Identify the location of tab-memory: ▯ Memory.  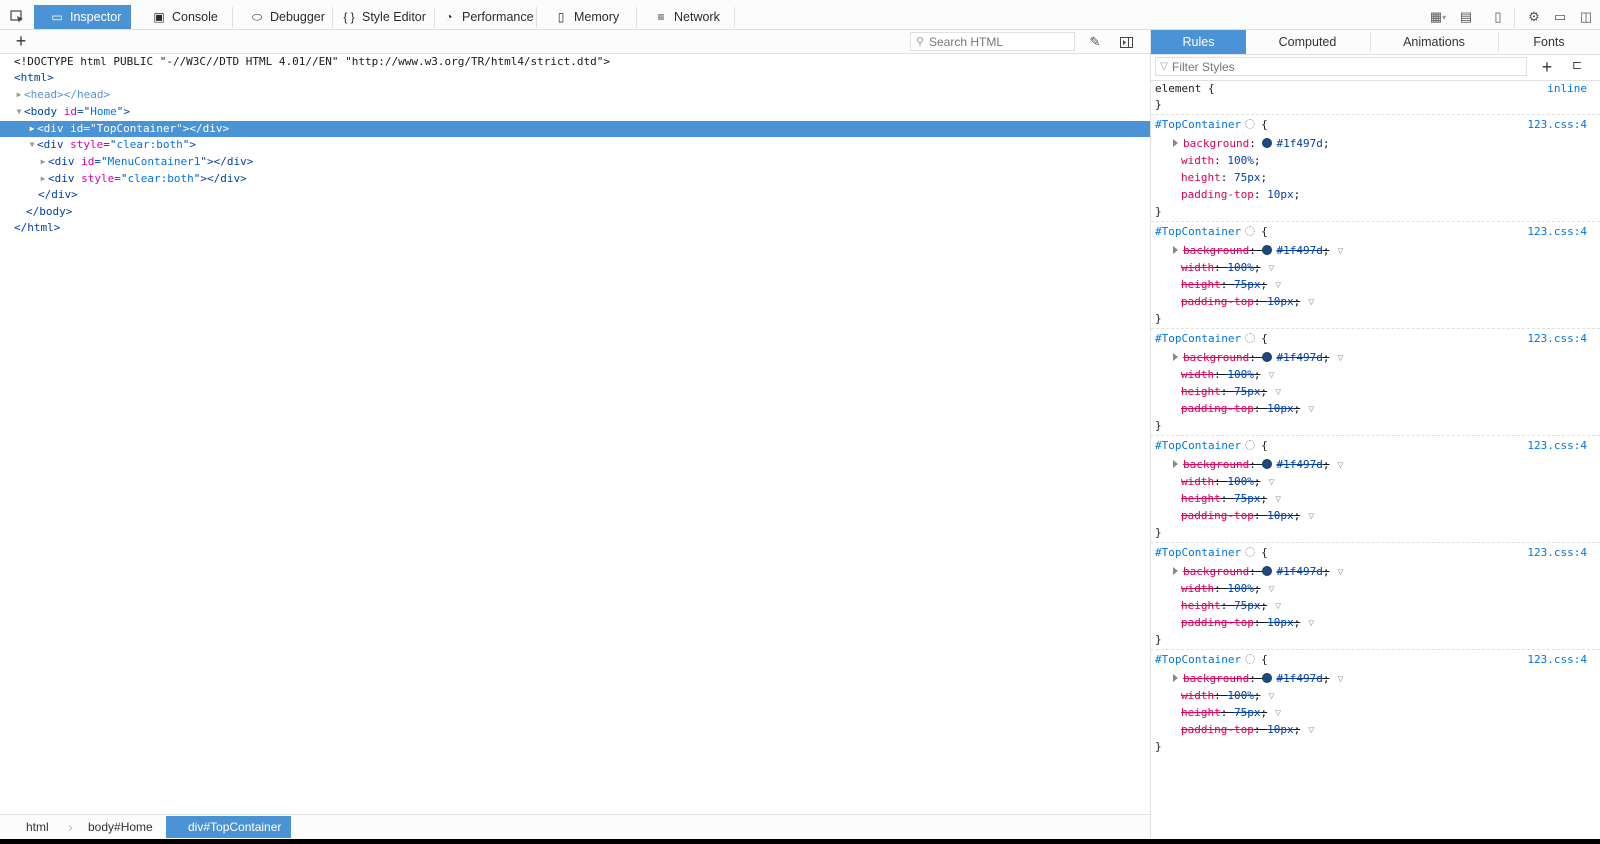
(585, 17).